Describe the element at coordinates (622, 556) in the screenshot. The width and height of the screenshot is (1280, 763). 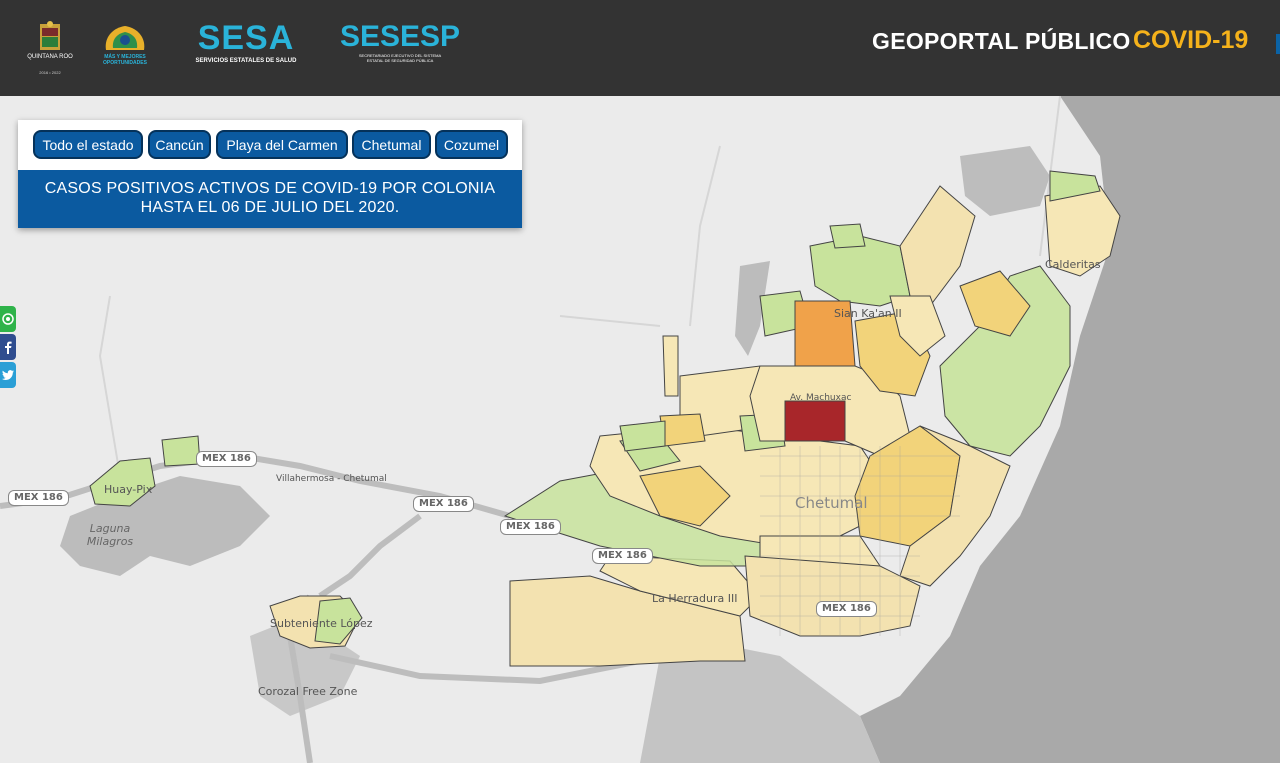
I see `road-shield-mex186-5: MEX 186` at that location.